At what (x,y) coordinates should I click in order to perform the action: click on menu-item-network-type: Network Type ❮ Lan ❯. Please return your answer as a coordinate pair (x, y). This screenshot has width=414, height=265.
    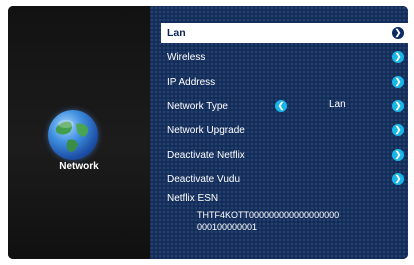
    Looking at the image, I should click on (284, 106).